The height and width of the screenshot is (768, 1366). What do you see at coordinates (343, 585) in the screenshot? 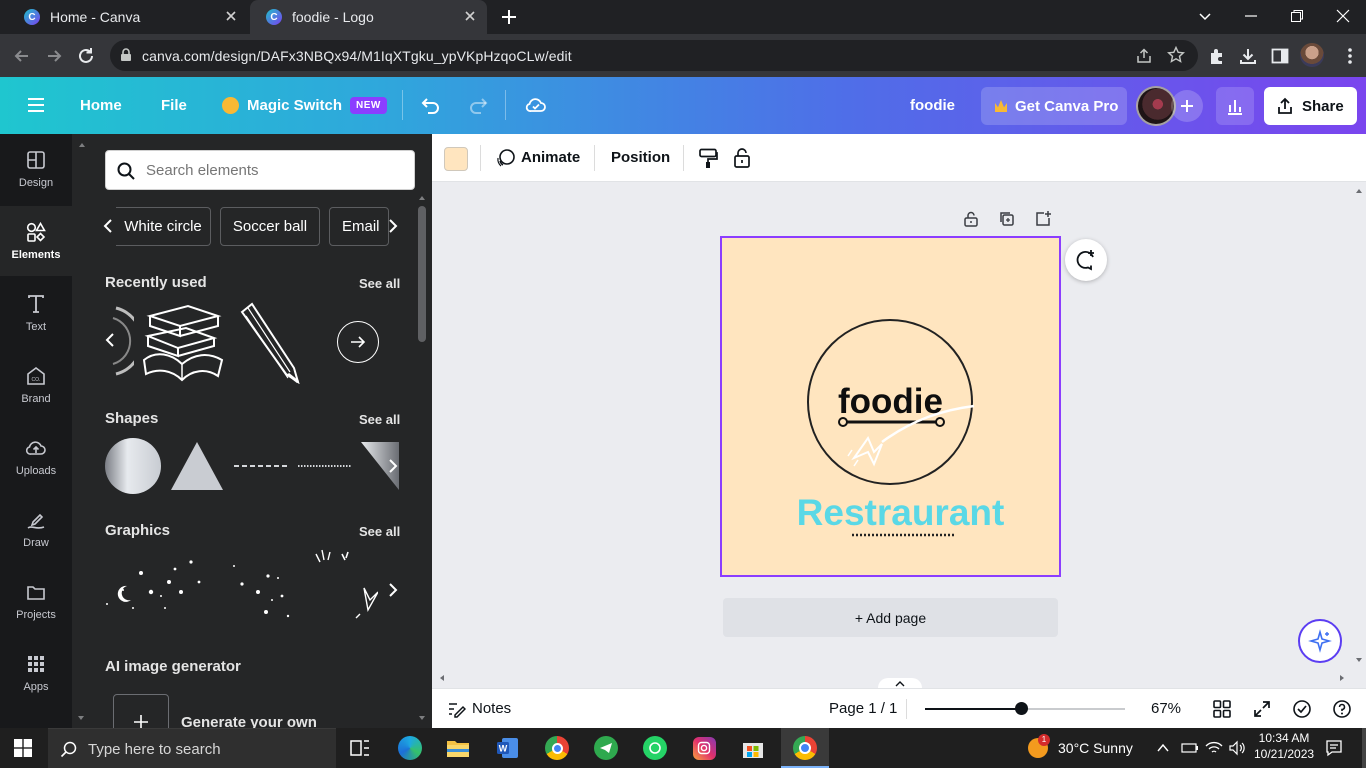
I see `shooting-star-graphic` at bounding box center [343, 585].